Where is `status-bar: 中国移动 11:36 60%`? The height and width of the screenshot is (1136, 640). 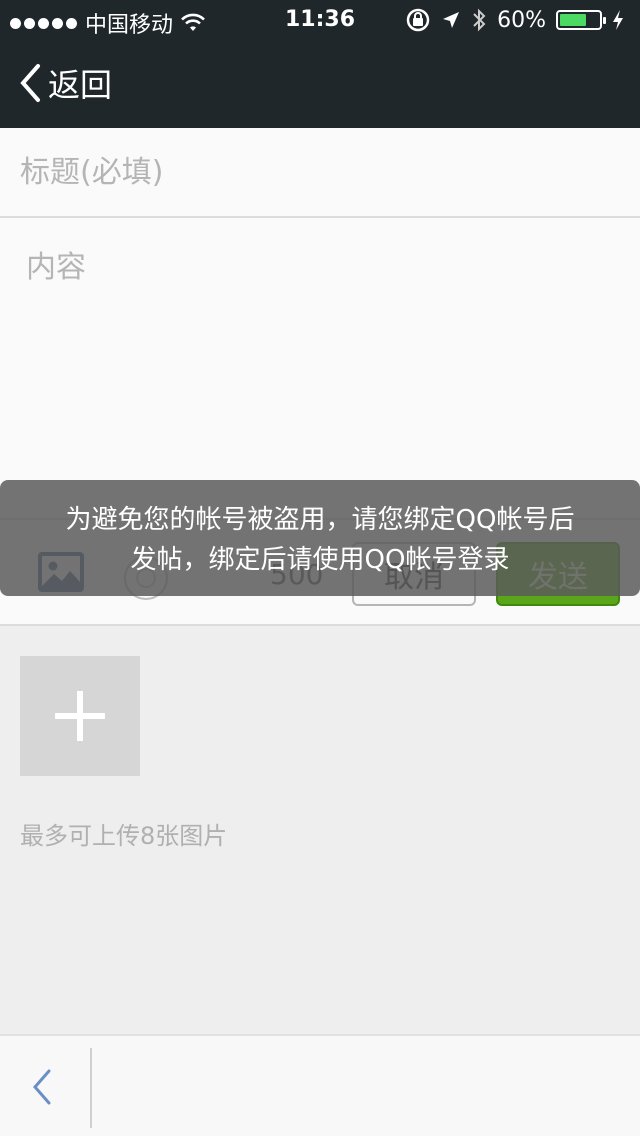
status-bar: 中国移动 11:36 60% is located at coordinates (320, 20).